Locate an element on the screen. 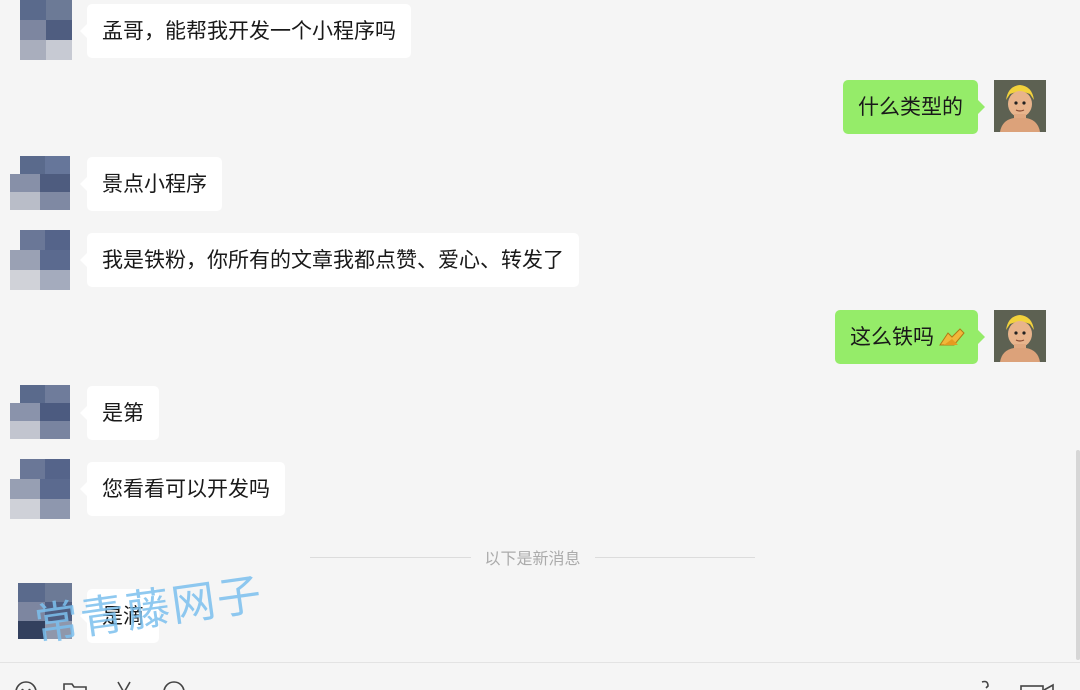  divider-label: 以下是新消息 is located at coordinates (532, 558).